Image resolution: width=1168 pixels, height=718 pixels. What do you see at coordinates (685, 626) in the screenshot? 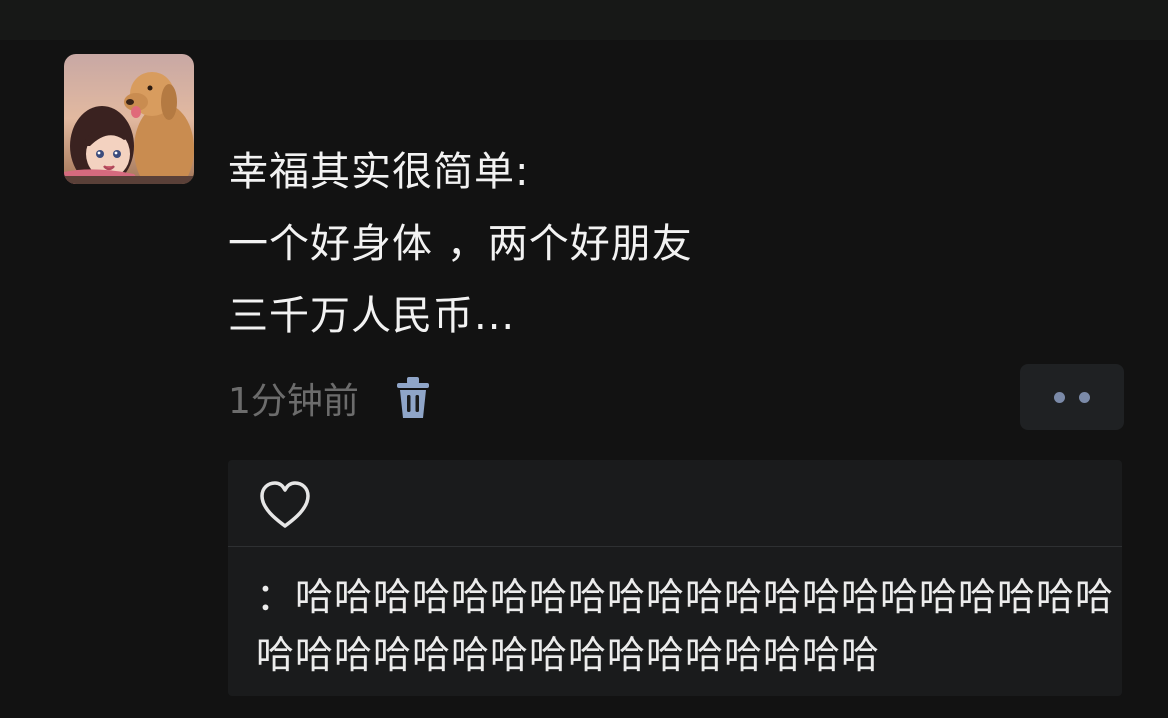
I see `comment-text: ：哈哈哈哈哈哈哈哈哈哈哈哈哈哈哈哈哈哈哈哈哈哈哈哈哈哈哈哈哈哈哈哈哈哈哈哈哈` at bounding box center [685, 626].